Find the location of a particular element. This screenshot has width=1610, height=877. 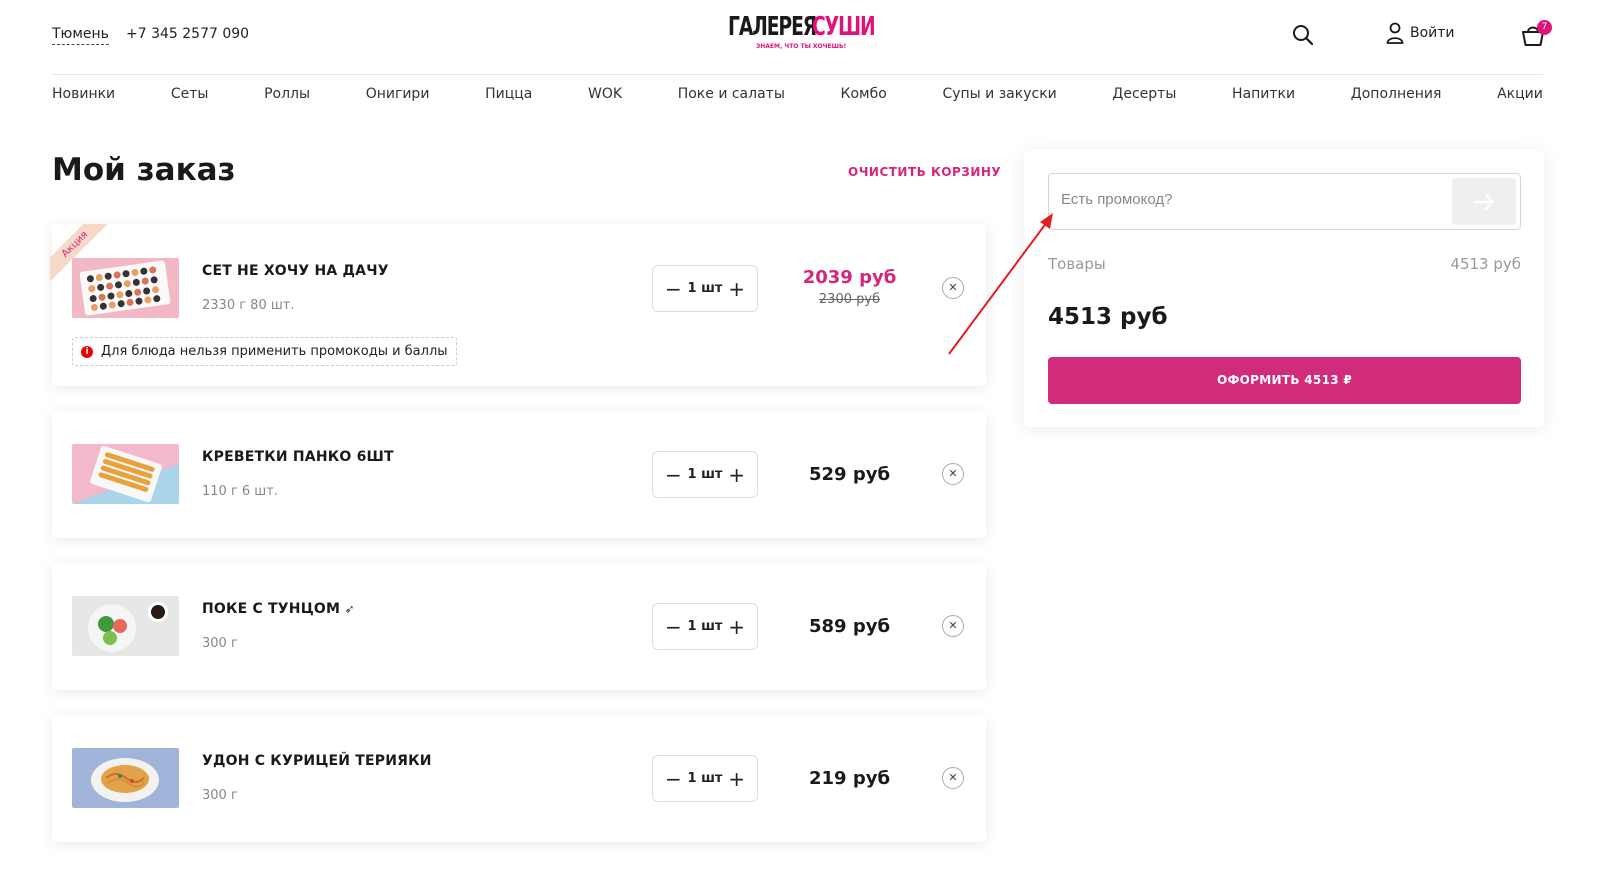

product-name: КРЕВЕТКИ ПАНКО 6ШТ is located at coordinates (298, 457).